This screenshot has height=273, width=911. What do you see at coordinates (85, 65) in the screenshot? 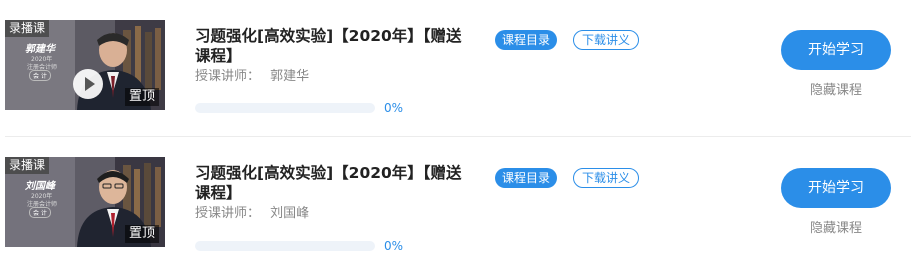
I see `course-thumbnail: 录播课 郭建华 2020年 注册会计师 会 计 置顶` at bounding box center [85, 65].